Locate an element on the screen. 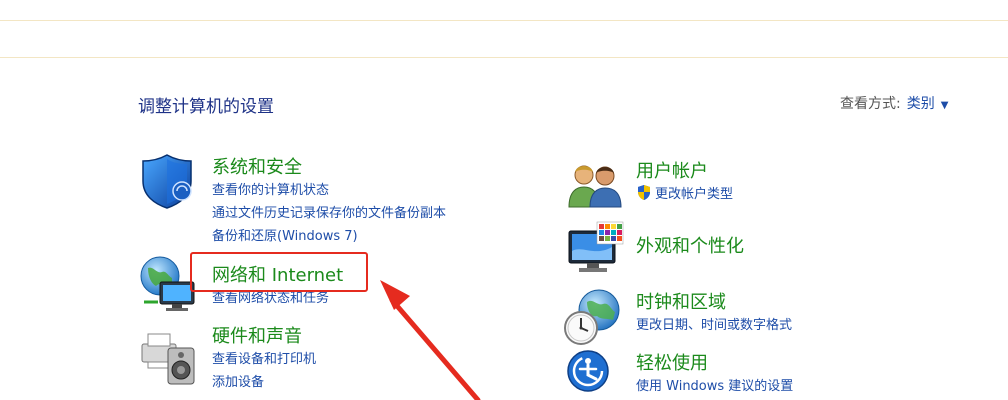 This screenshot has width=1008, height=400. category-title-clock-region: 时钟和区域 is located at coordinates (714, 301).